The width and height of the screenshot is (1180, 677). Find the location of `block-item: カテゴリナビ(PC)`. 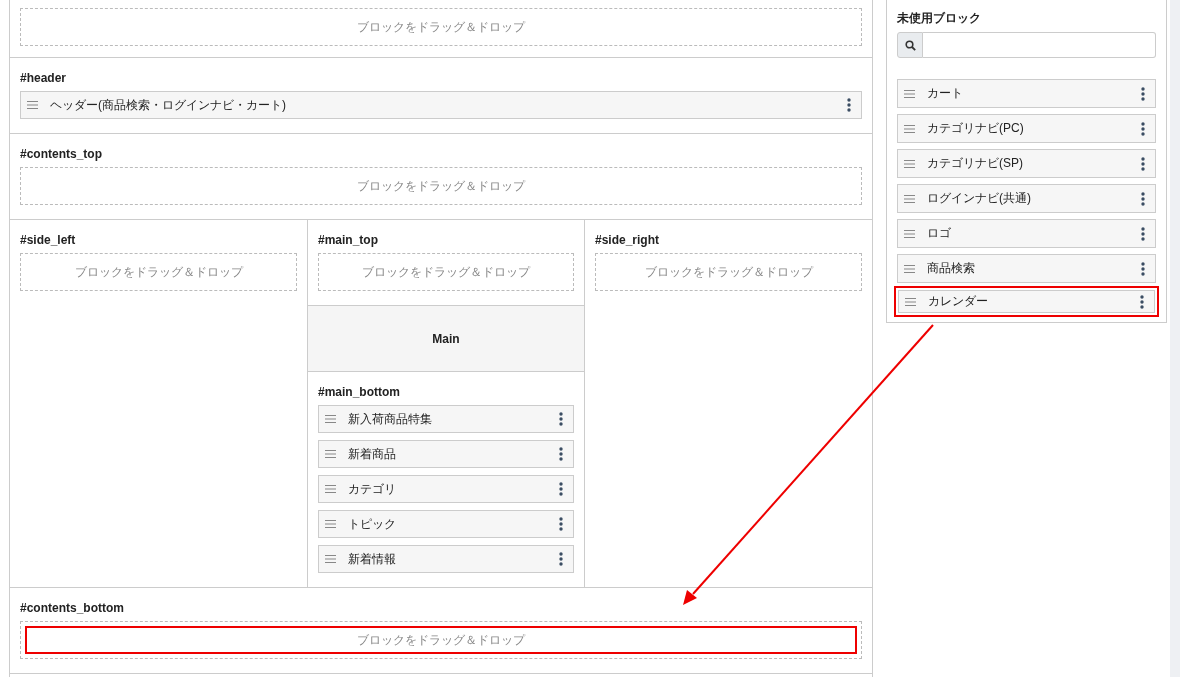

block-item: カテゴリナビ(PC) is located at coordinates (1026, 128).